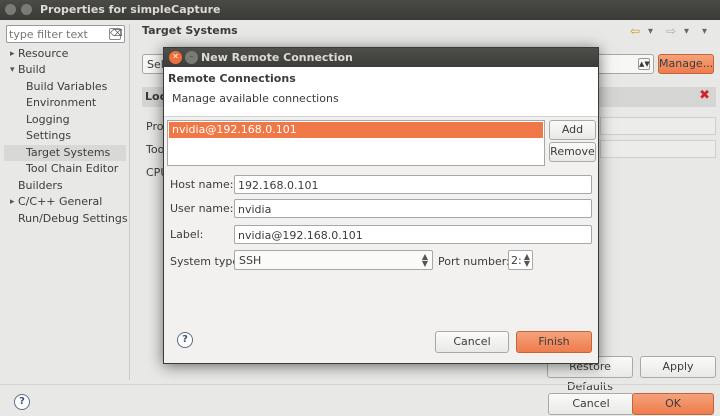  What do you see at coordinates (572, 130) in the screenshot?
I see `add-button: Add` at bounding box center [572, 130].